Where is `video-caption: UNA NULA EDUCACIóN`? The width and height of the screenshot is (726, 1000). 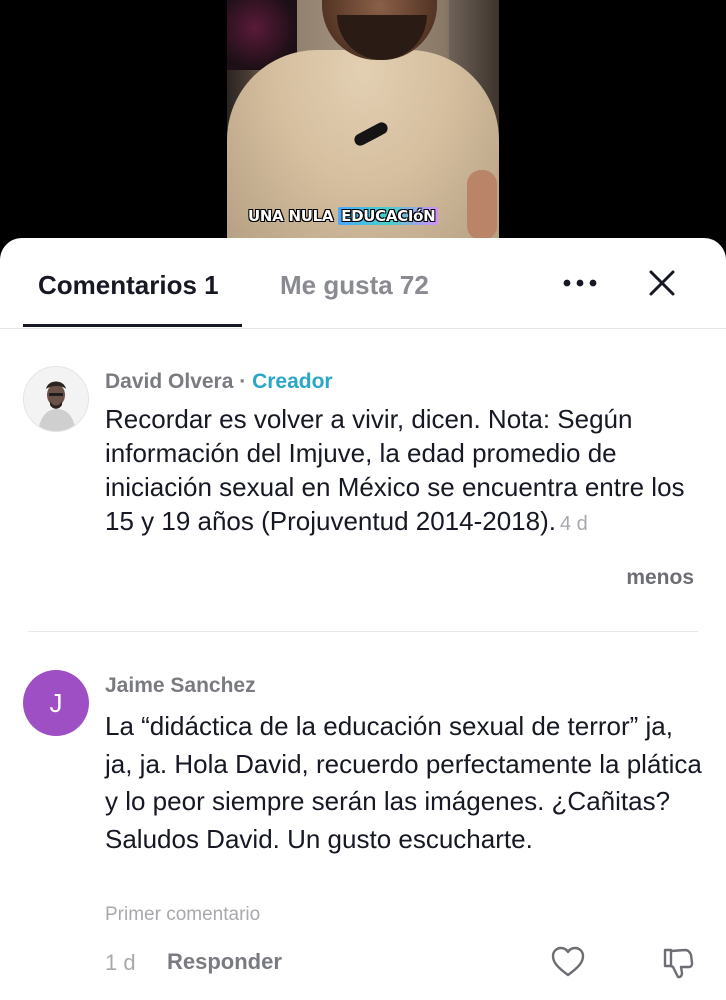
video-caption: UNA NULA EDUCACIóN is located at coordinates (343, 216).